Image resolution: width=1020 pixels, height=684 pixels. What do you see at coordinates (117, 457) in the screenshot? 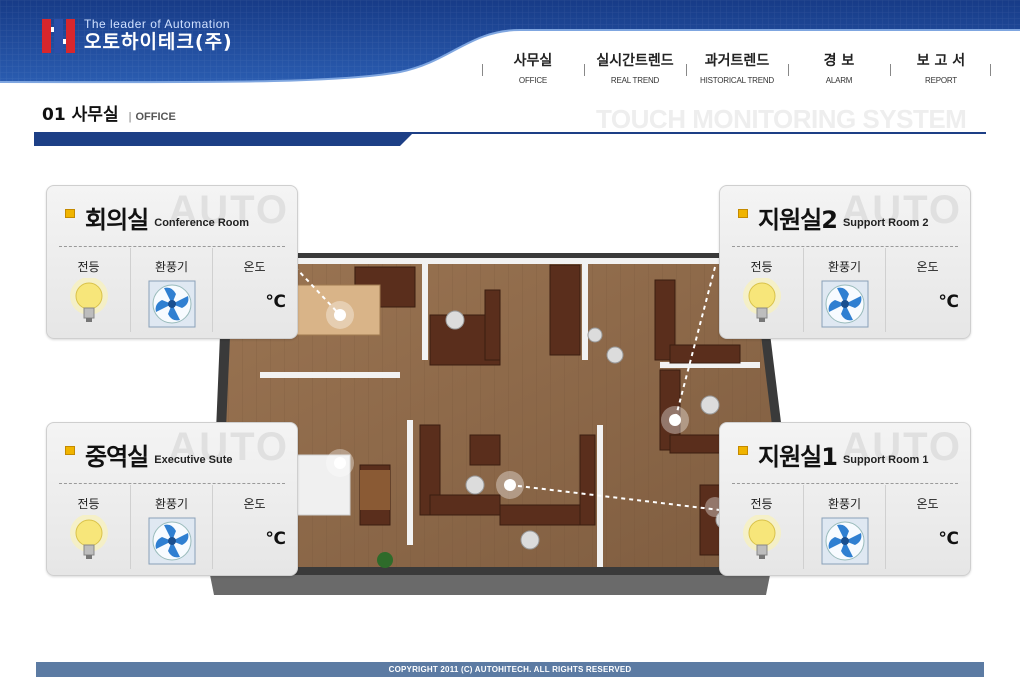
I see `room-name-ko: 중역실` at bounding box center [117, 457].